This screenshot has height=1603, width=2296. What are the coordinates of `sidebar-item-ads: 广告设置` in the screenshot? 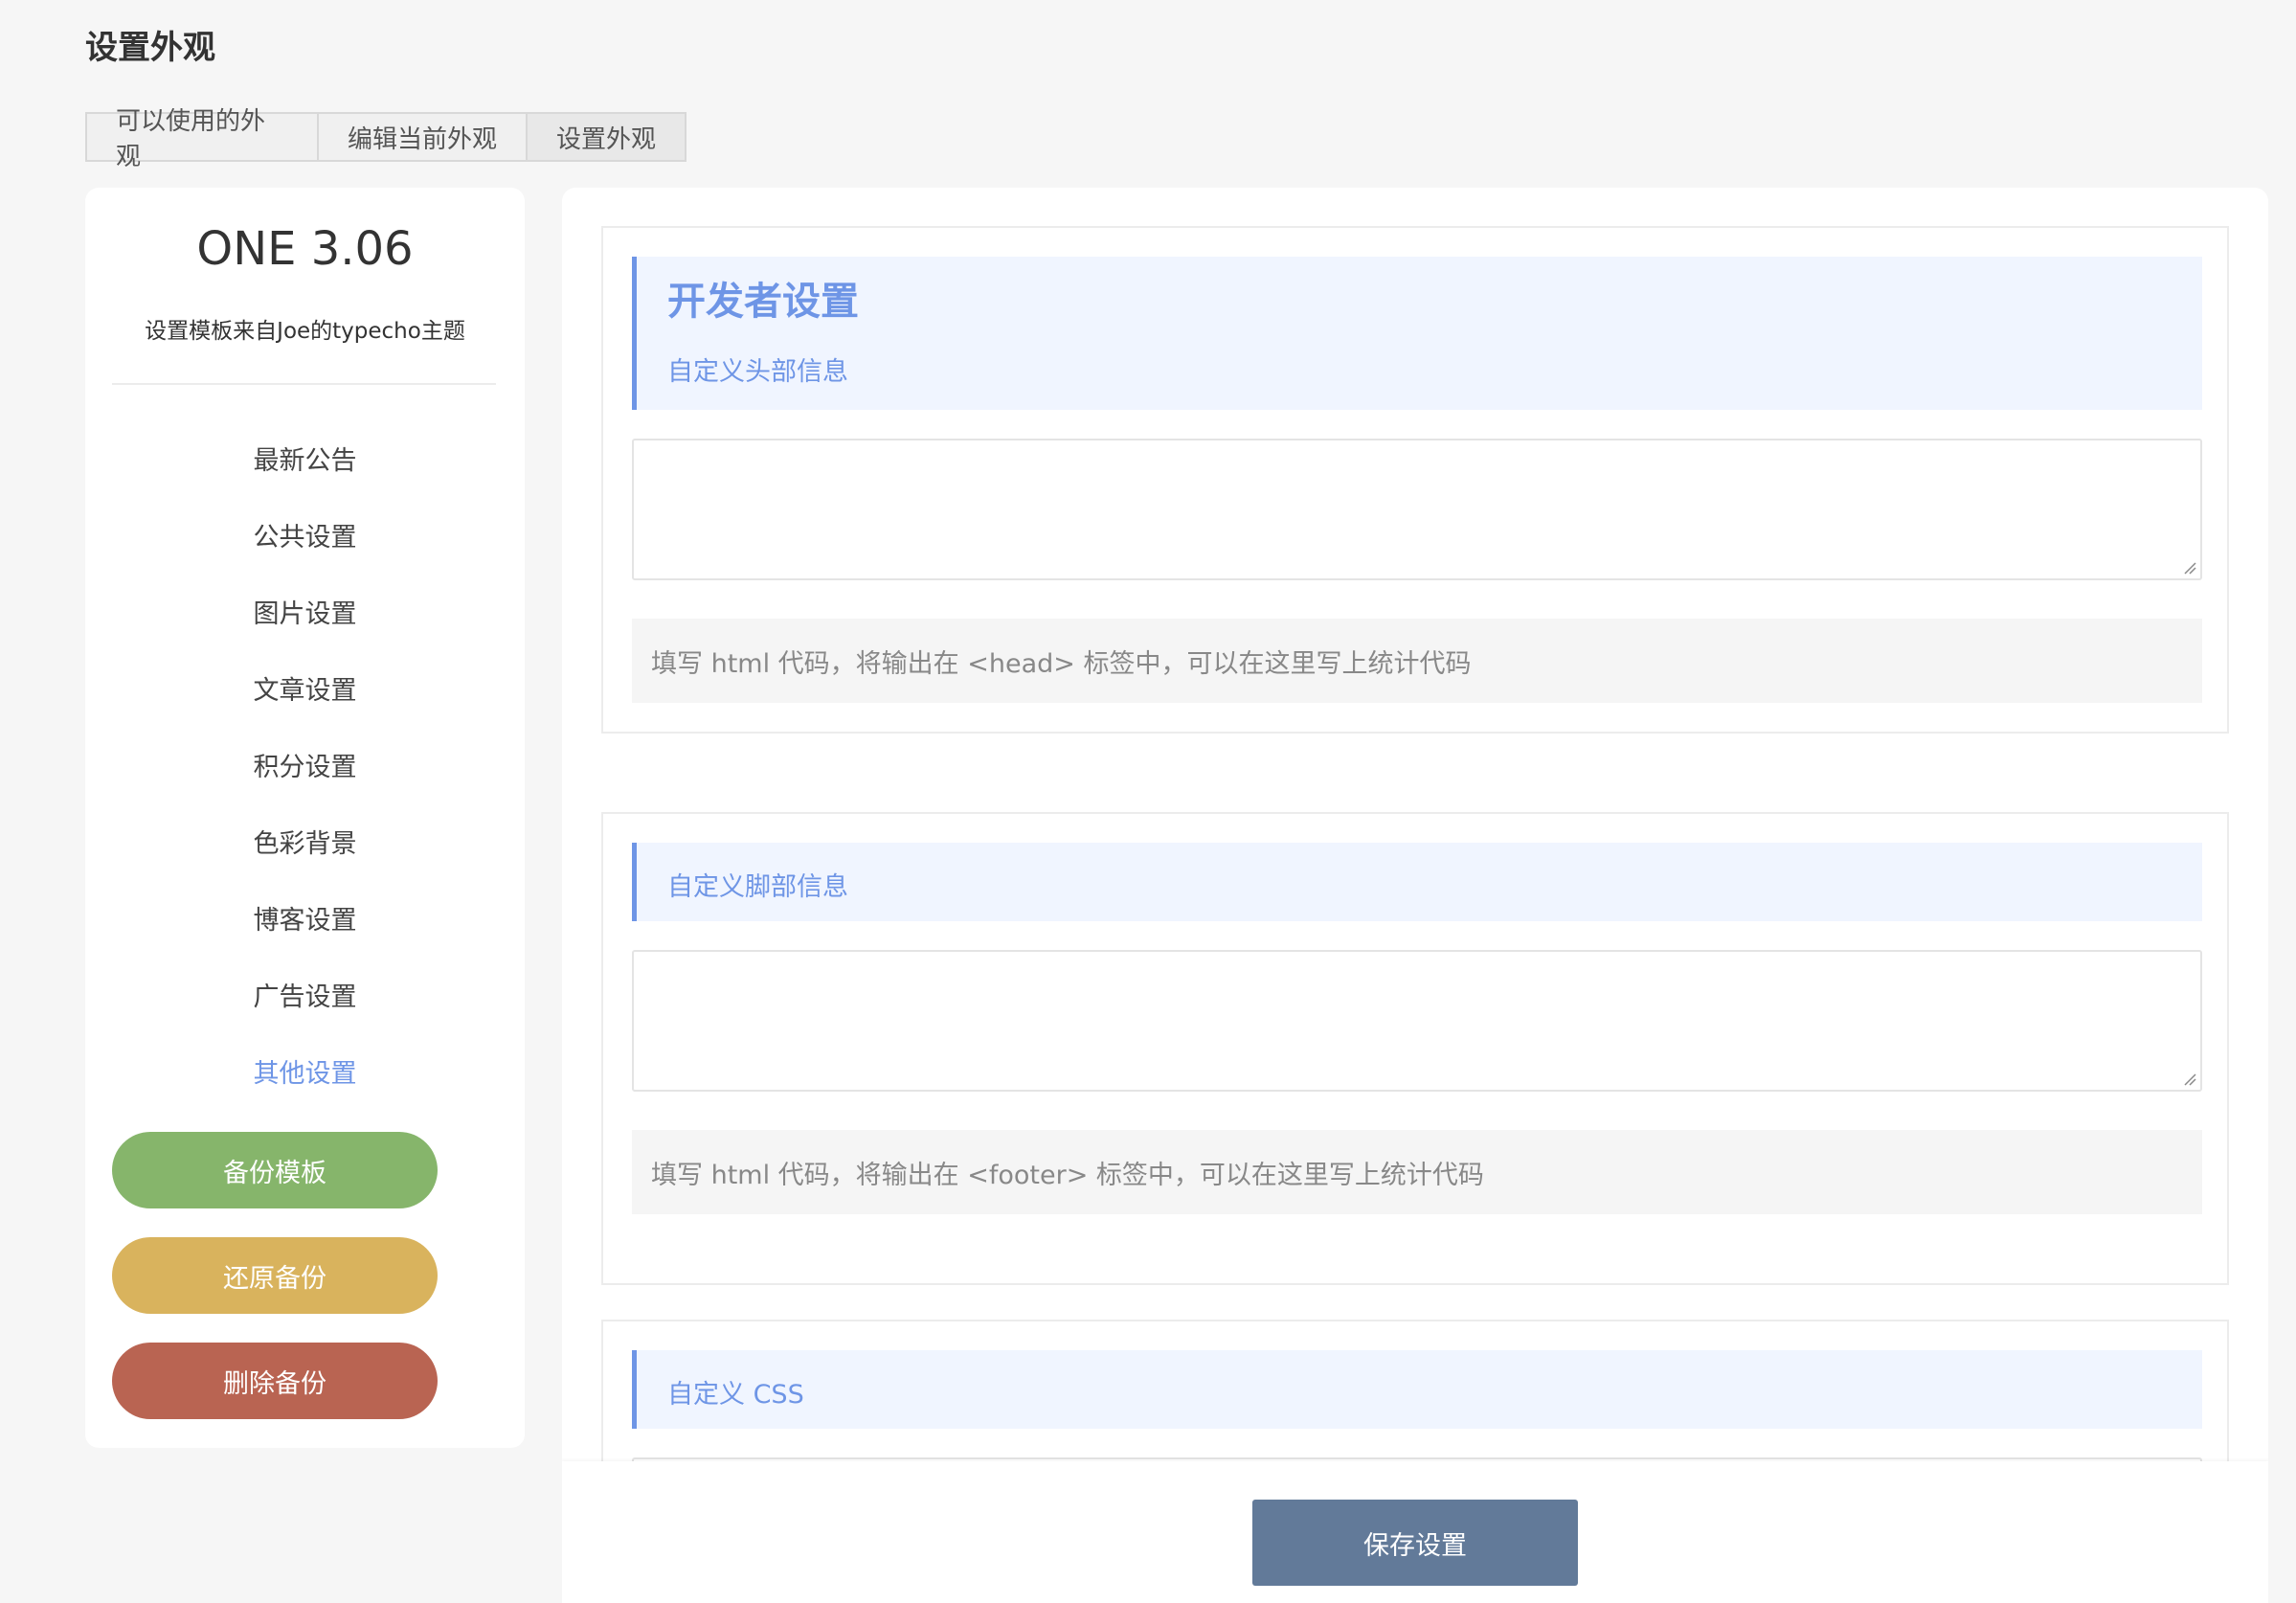 It's located at (305, 994).